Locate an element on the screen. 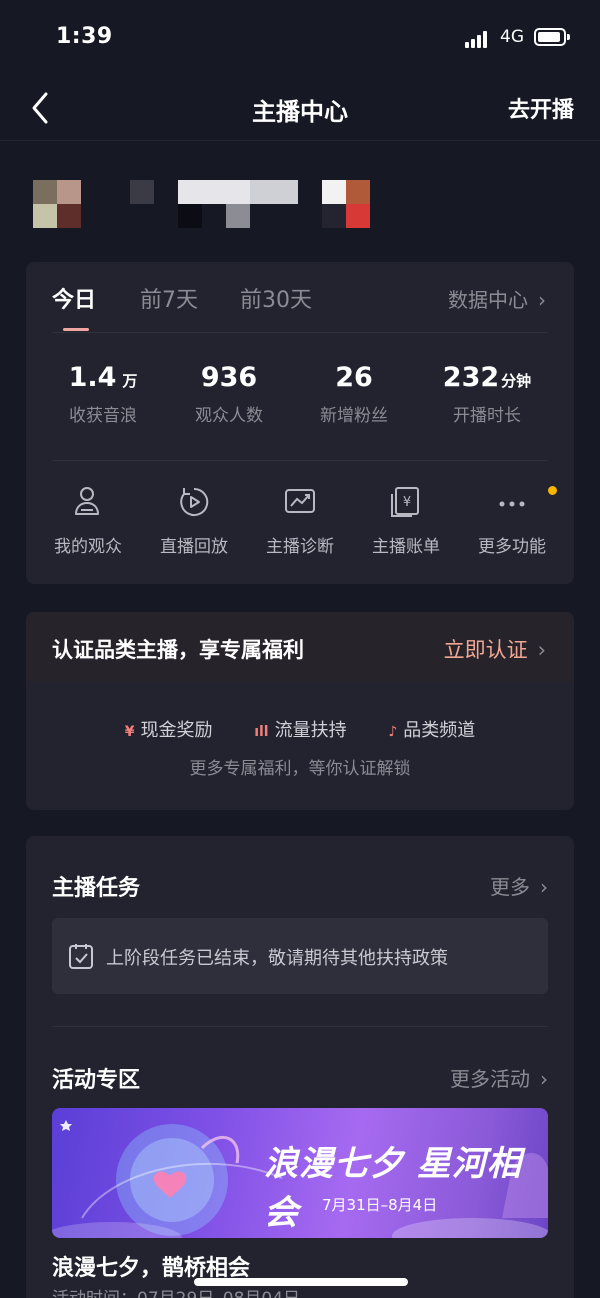 This screenshot has height=1298, width=600. stat-unit: 万 is located at coordinates (130, 381).